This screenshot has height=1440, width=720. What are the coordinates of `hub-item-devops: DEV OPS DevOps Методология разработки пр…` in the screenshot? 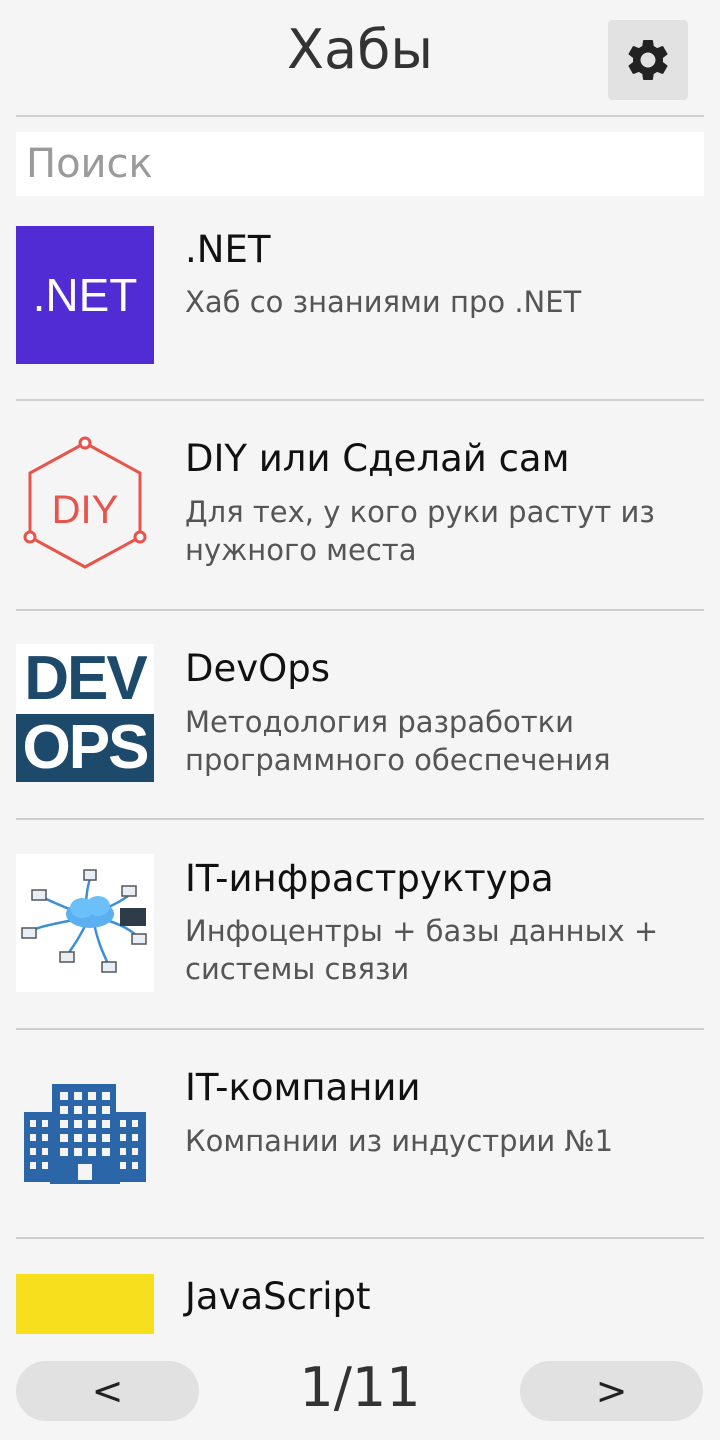 It's located at (360, 731).